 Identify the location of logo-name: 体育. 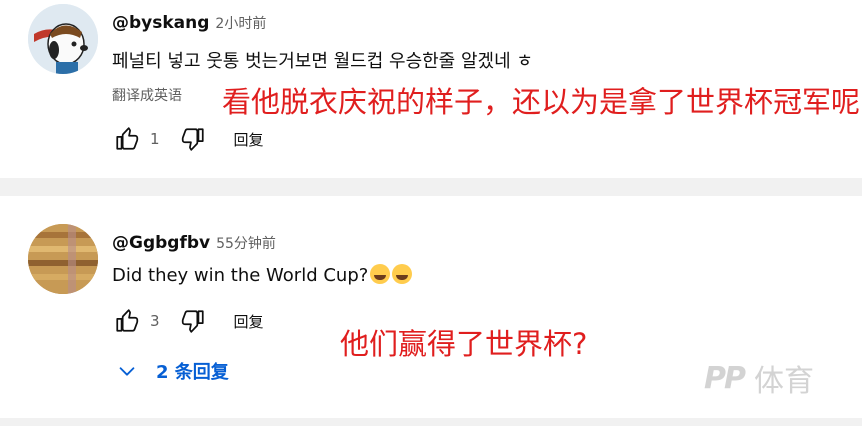
(783, 381).